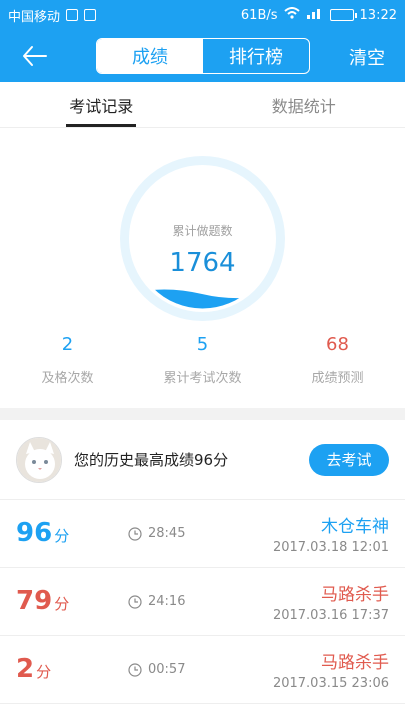 The image size is (405, 720). What do you see at coordinates (337, 344) in the screenshot?
I see `stat-value: 68` at bounding box center [337, 344].